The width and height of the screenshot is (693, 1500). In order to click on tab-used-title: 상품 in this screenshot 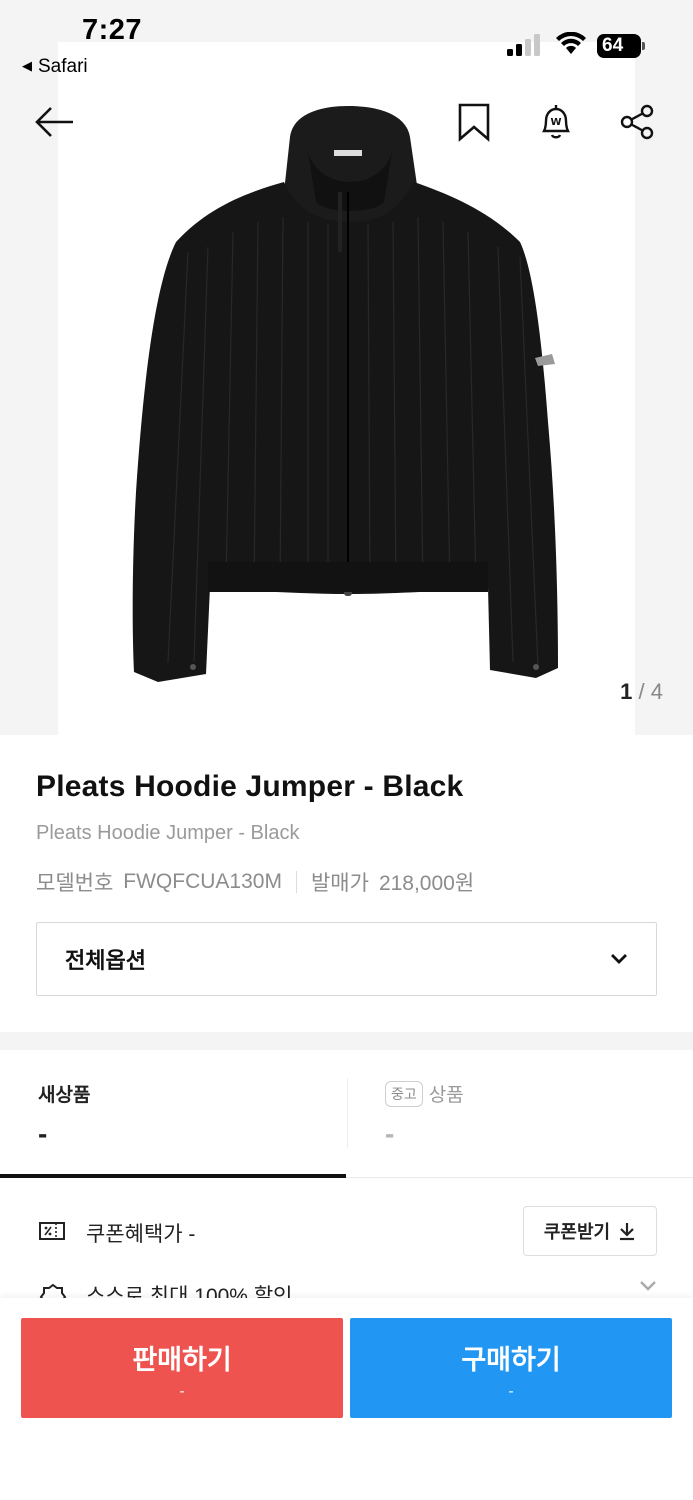, I will do `click(446, 1095)`.